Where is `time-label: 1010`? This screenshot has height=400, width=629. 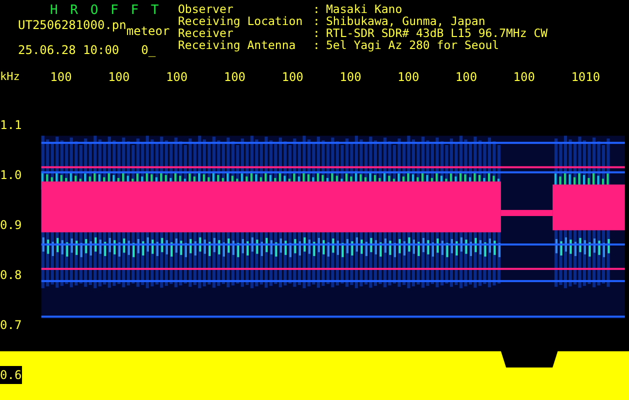 time-label: 1010 is located at coordinates (586, 77).